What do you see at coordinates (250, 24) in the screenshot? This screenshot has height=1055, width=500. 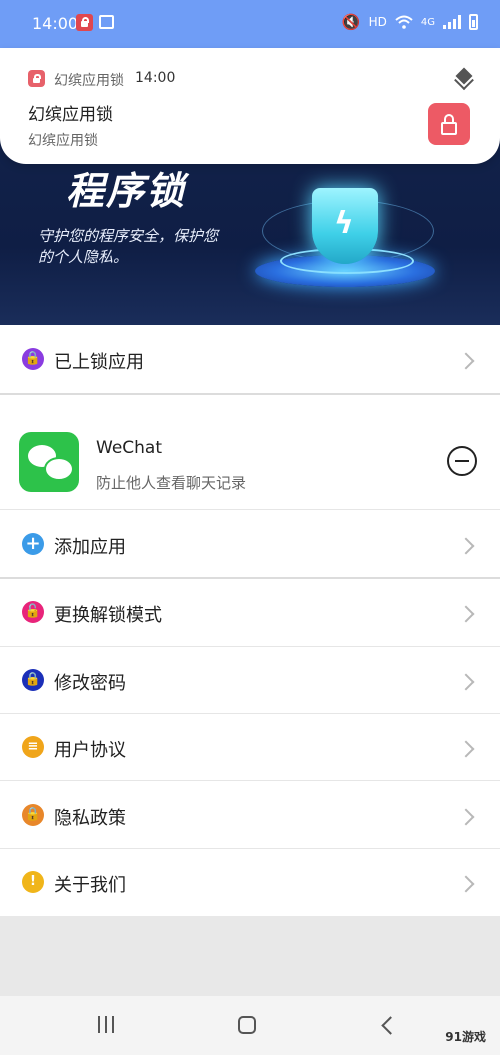 I see `status-bar: 14:00 🔇 HD 4G` at bounding box center [250, 24].